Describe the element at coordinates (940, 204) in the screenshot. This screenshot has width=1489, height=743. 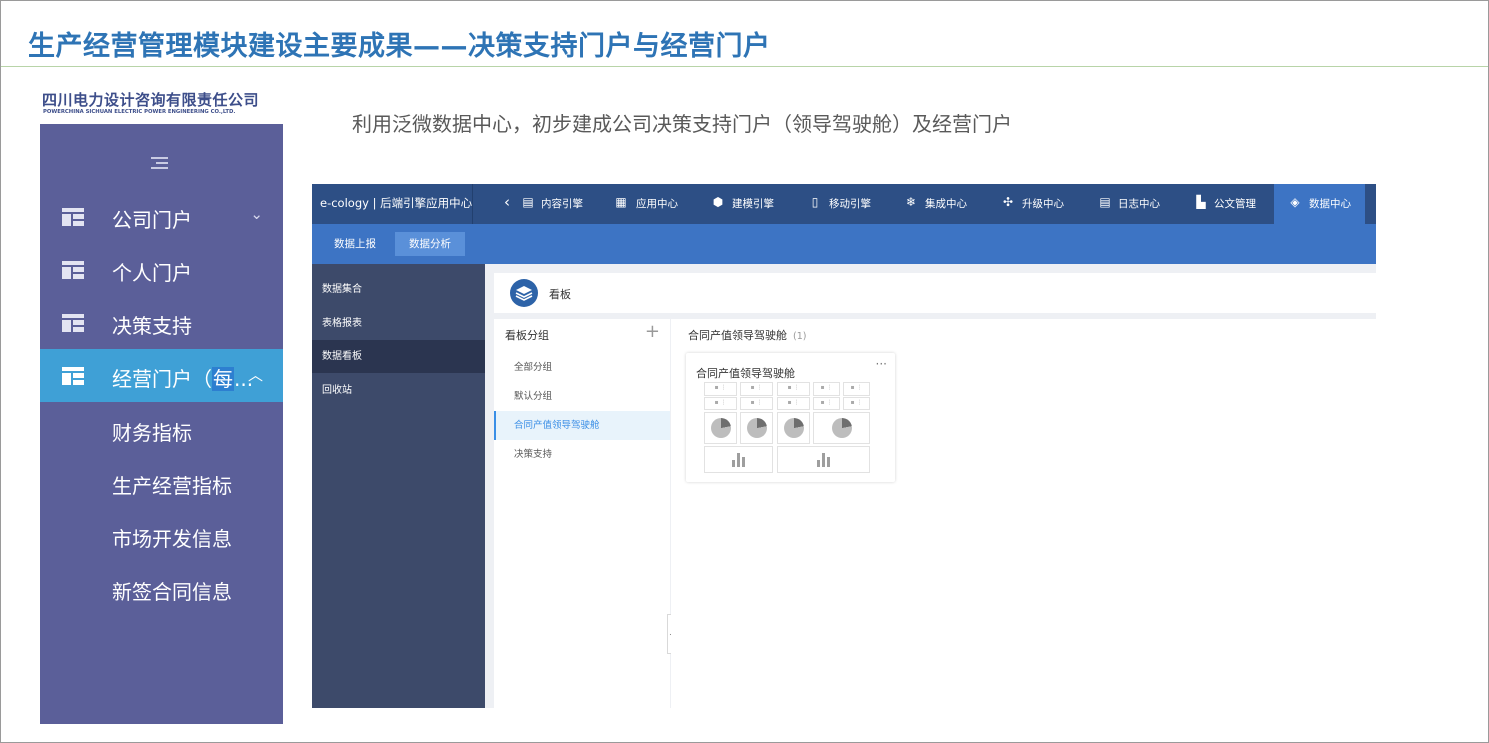
I see `tab-integration-center: ❄ 集成中心` at that location.